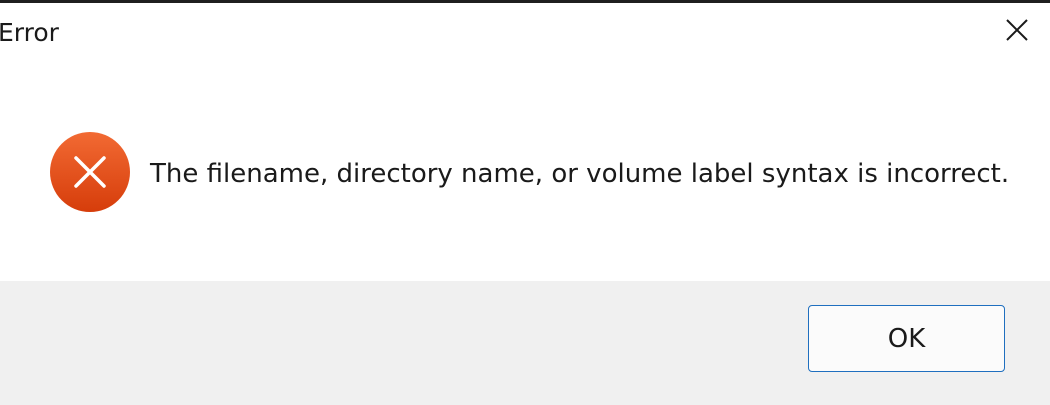 The width and height of the screenshot is (1050, 405). Describe the element at coordinates (90, 172) in the screenshot. I see `error-icon` at that location.